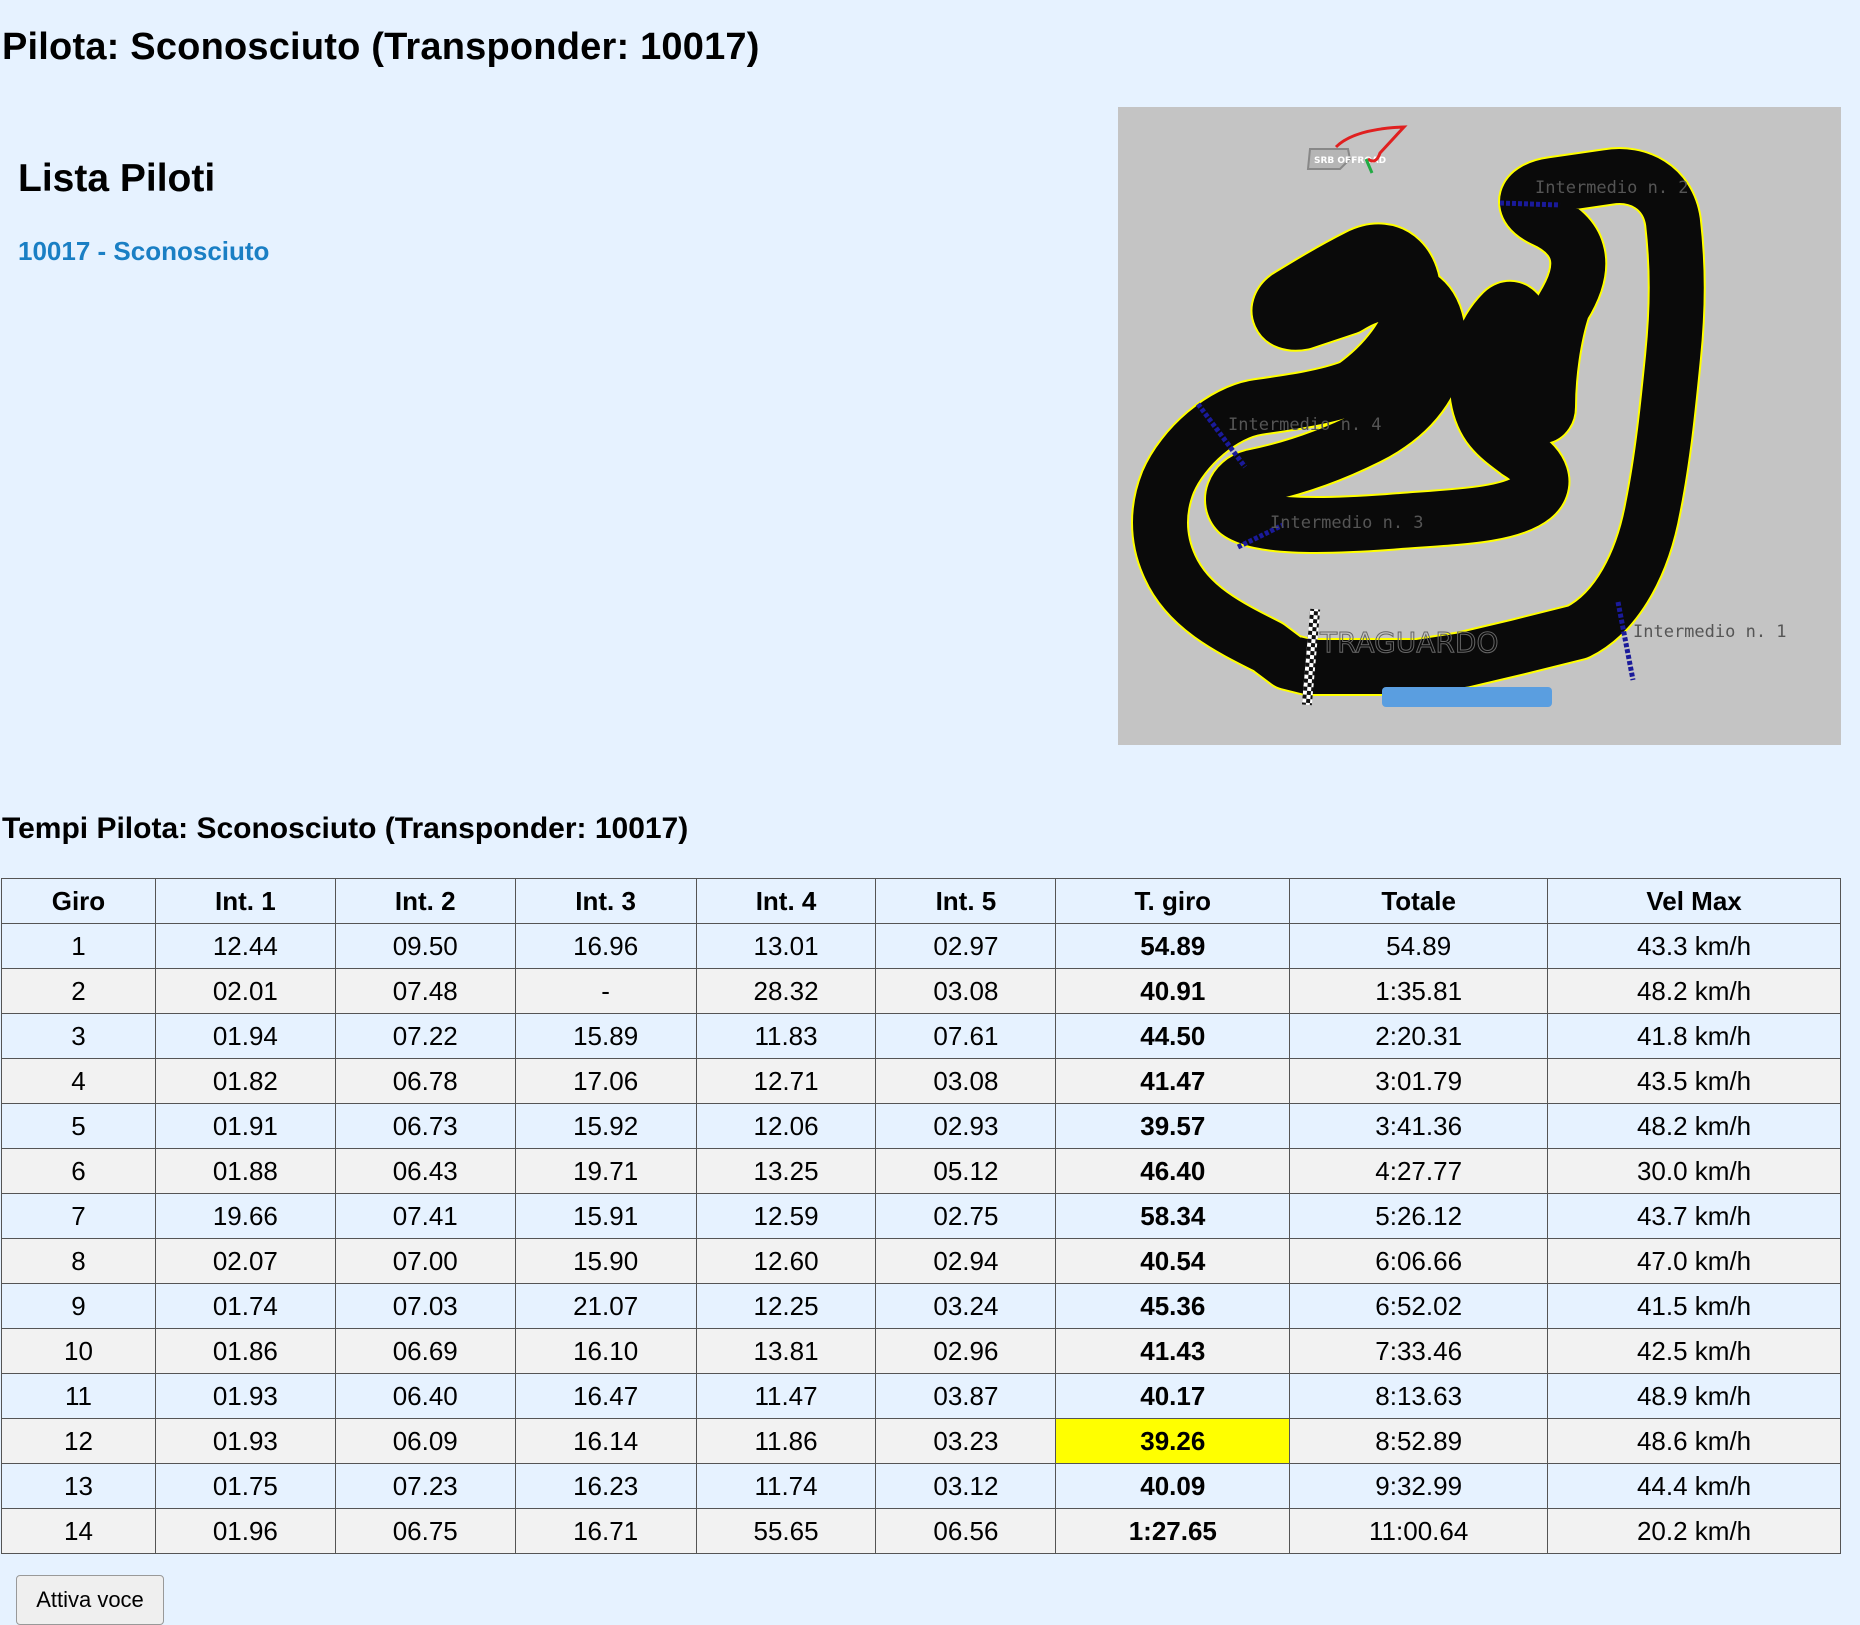 This screenshot has width=1860, height=1625. I want to click on int1-cell: 01.88, so click(245, 1171).